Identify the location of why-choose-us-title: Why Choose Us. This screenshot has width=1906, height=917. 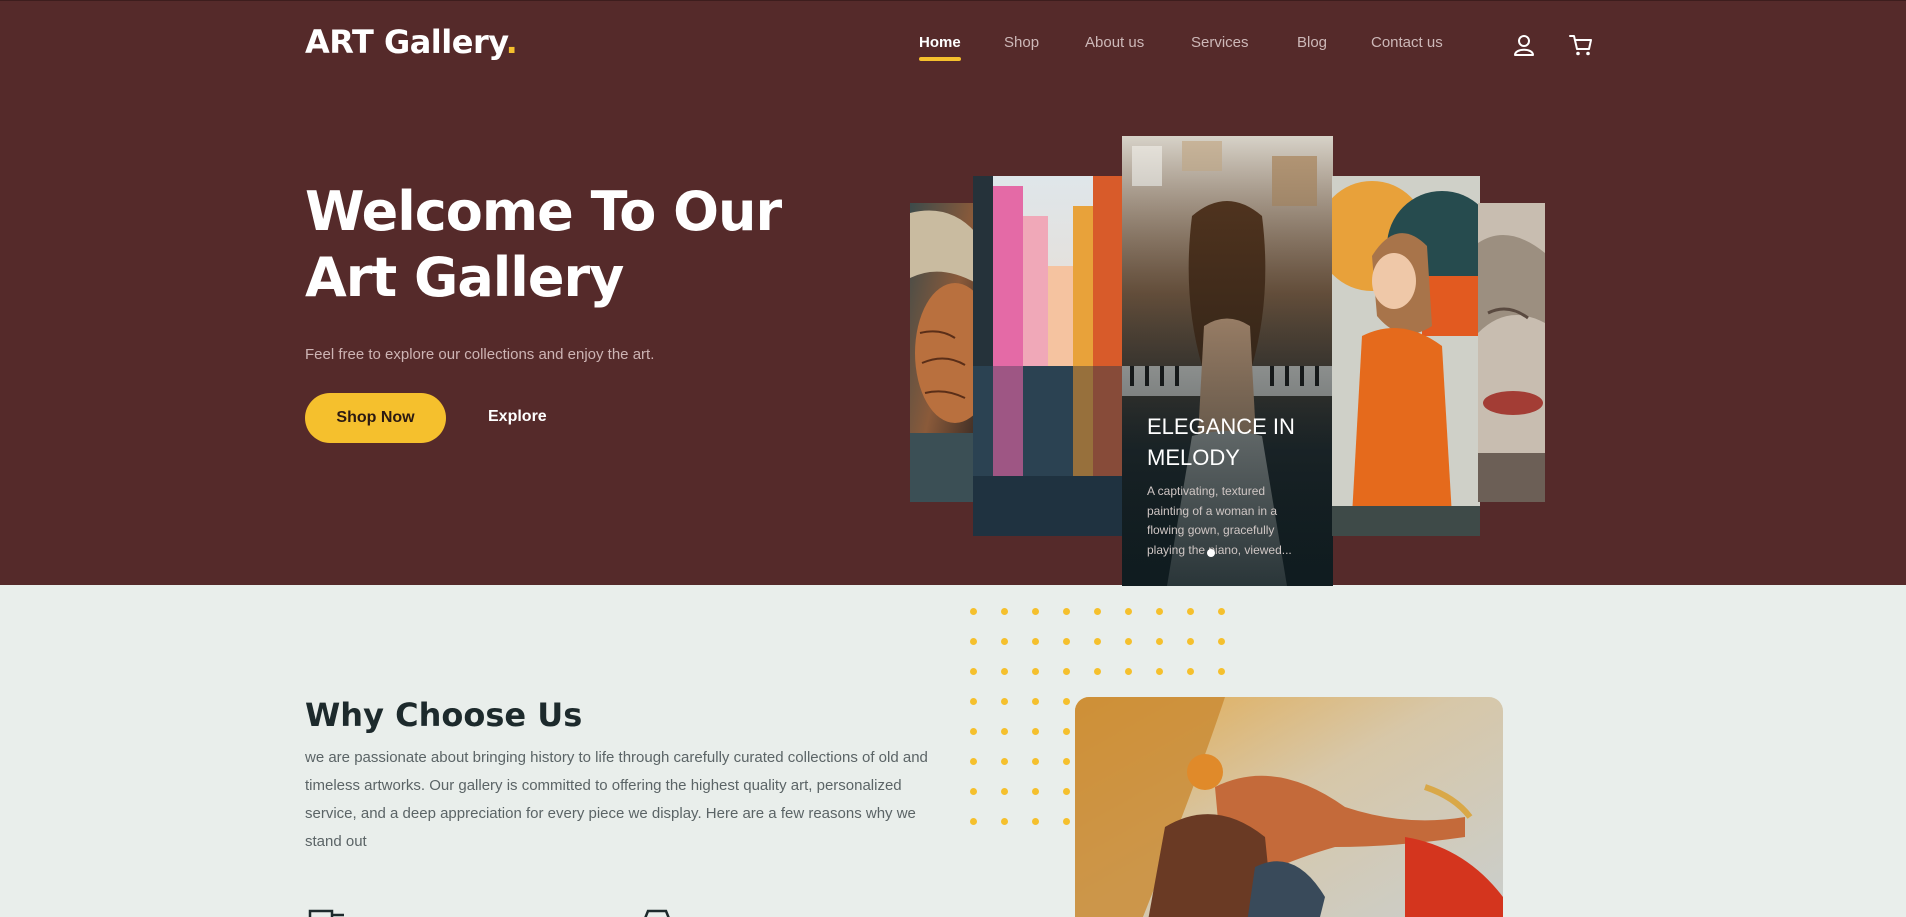
(444, 715).